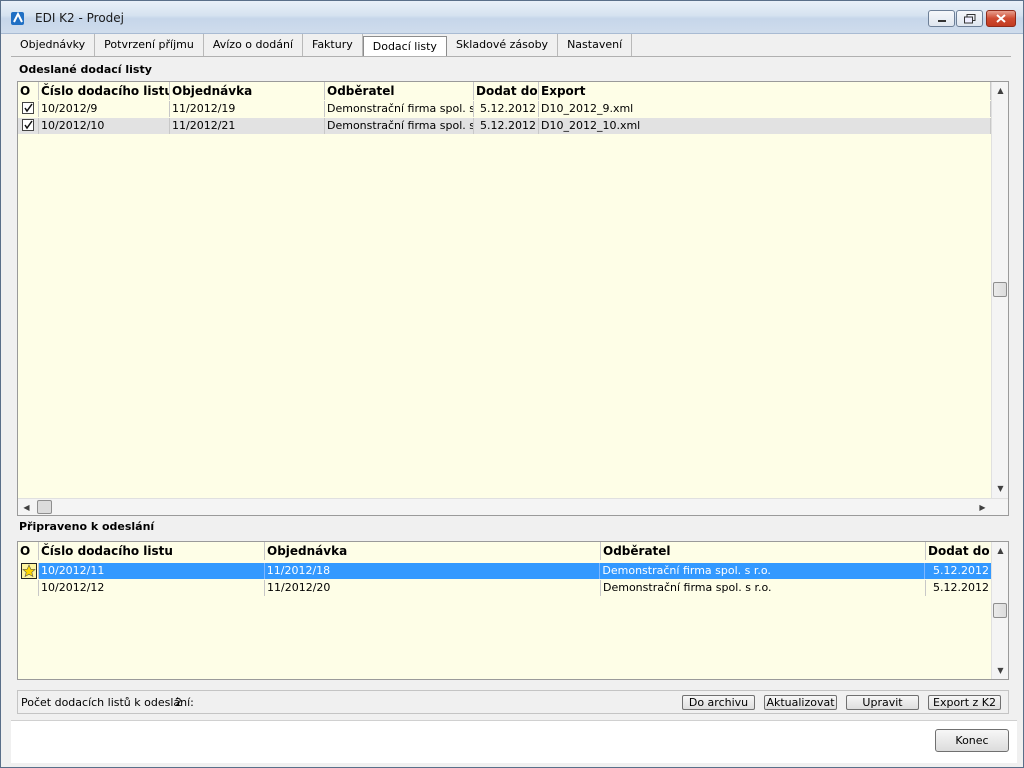  I want to click on restore-button, so click(969, 18).